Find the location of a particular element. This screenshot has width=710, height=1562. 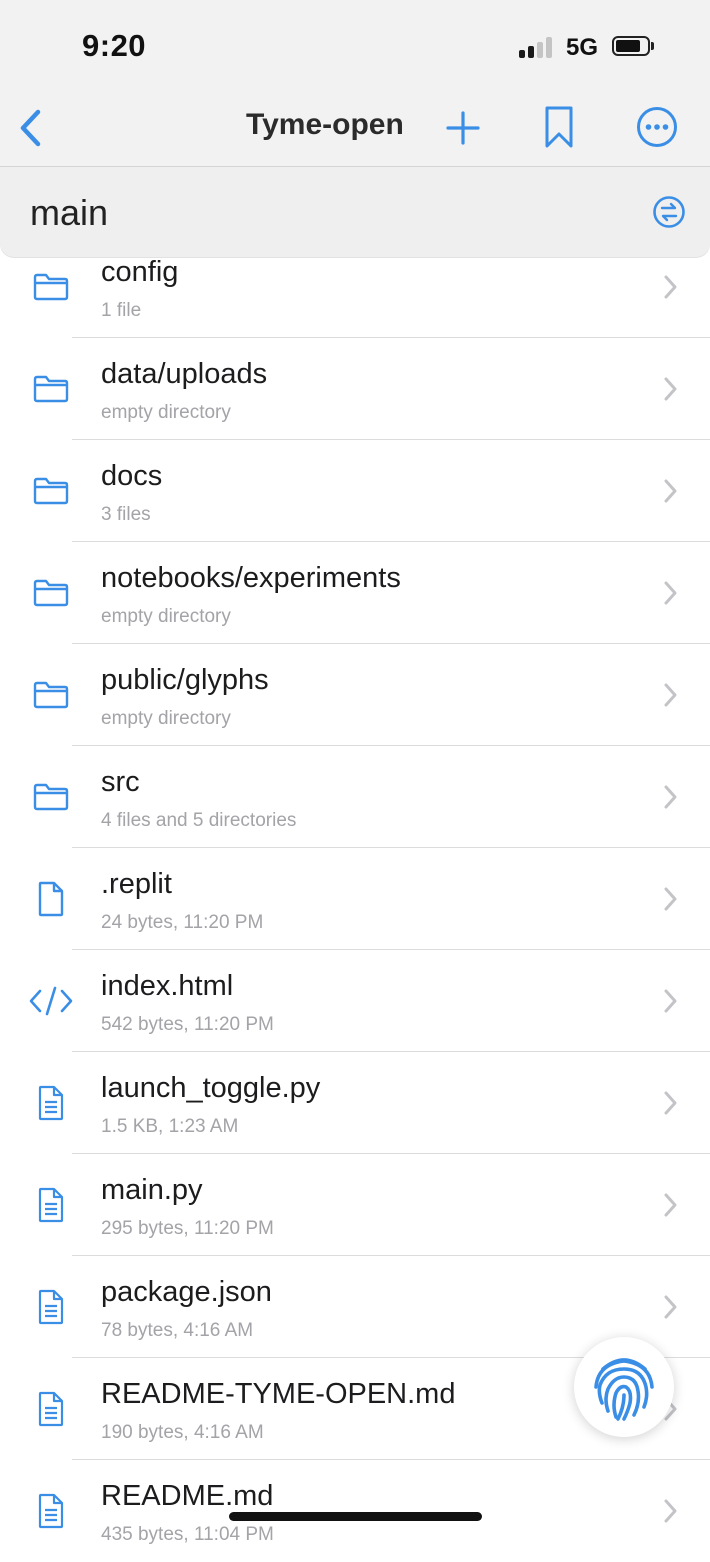

file-list-item: index.html 542 bytes, 11:20 PM is located at coordinates (355, 1001).